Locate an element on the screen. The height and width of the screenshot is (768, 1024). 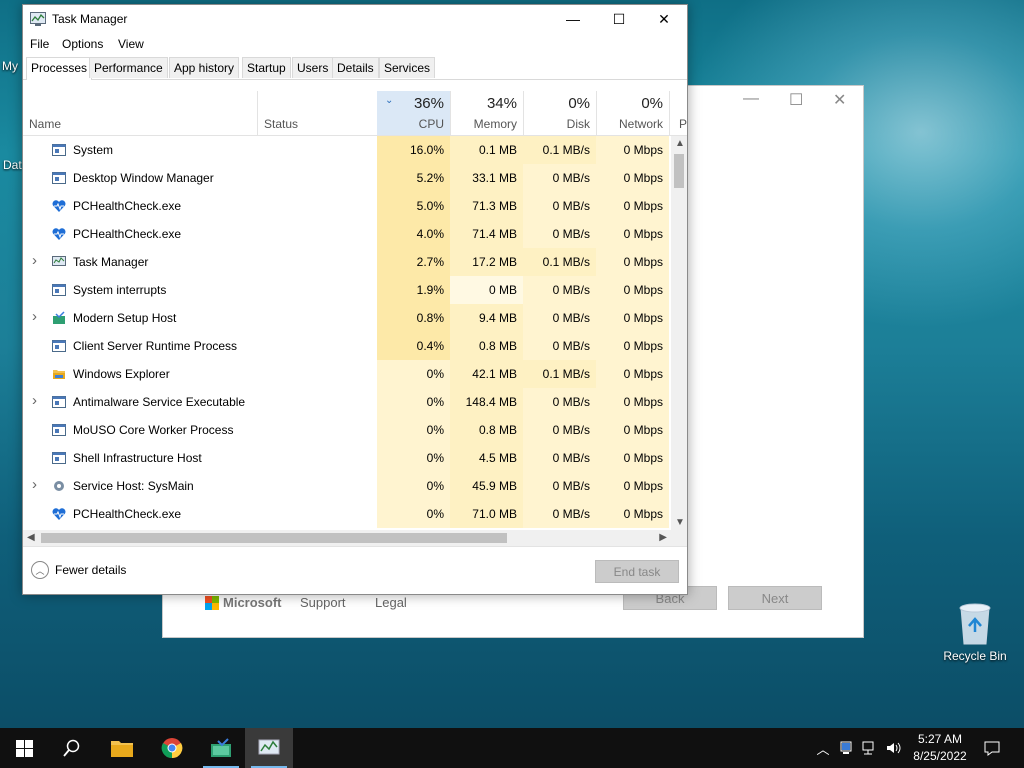
close-button: ✕ is located at coordinates (664, 19).